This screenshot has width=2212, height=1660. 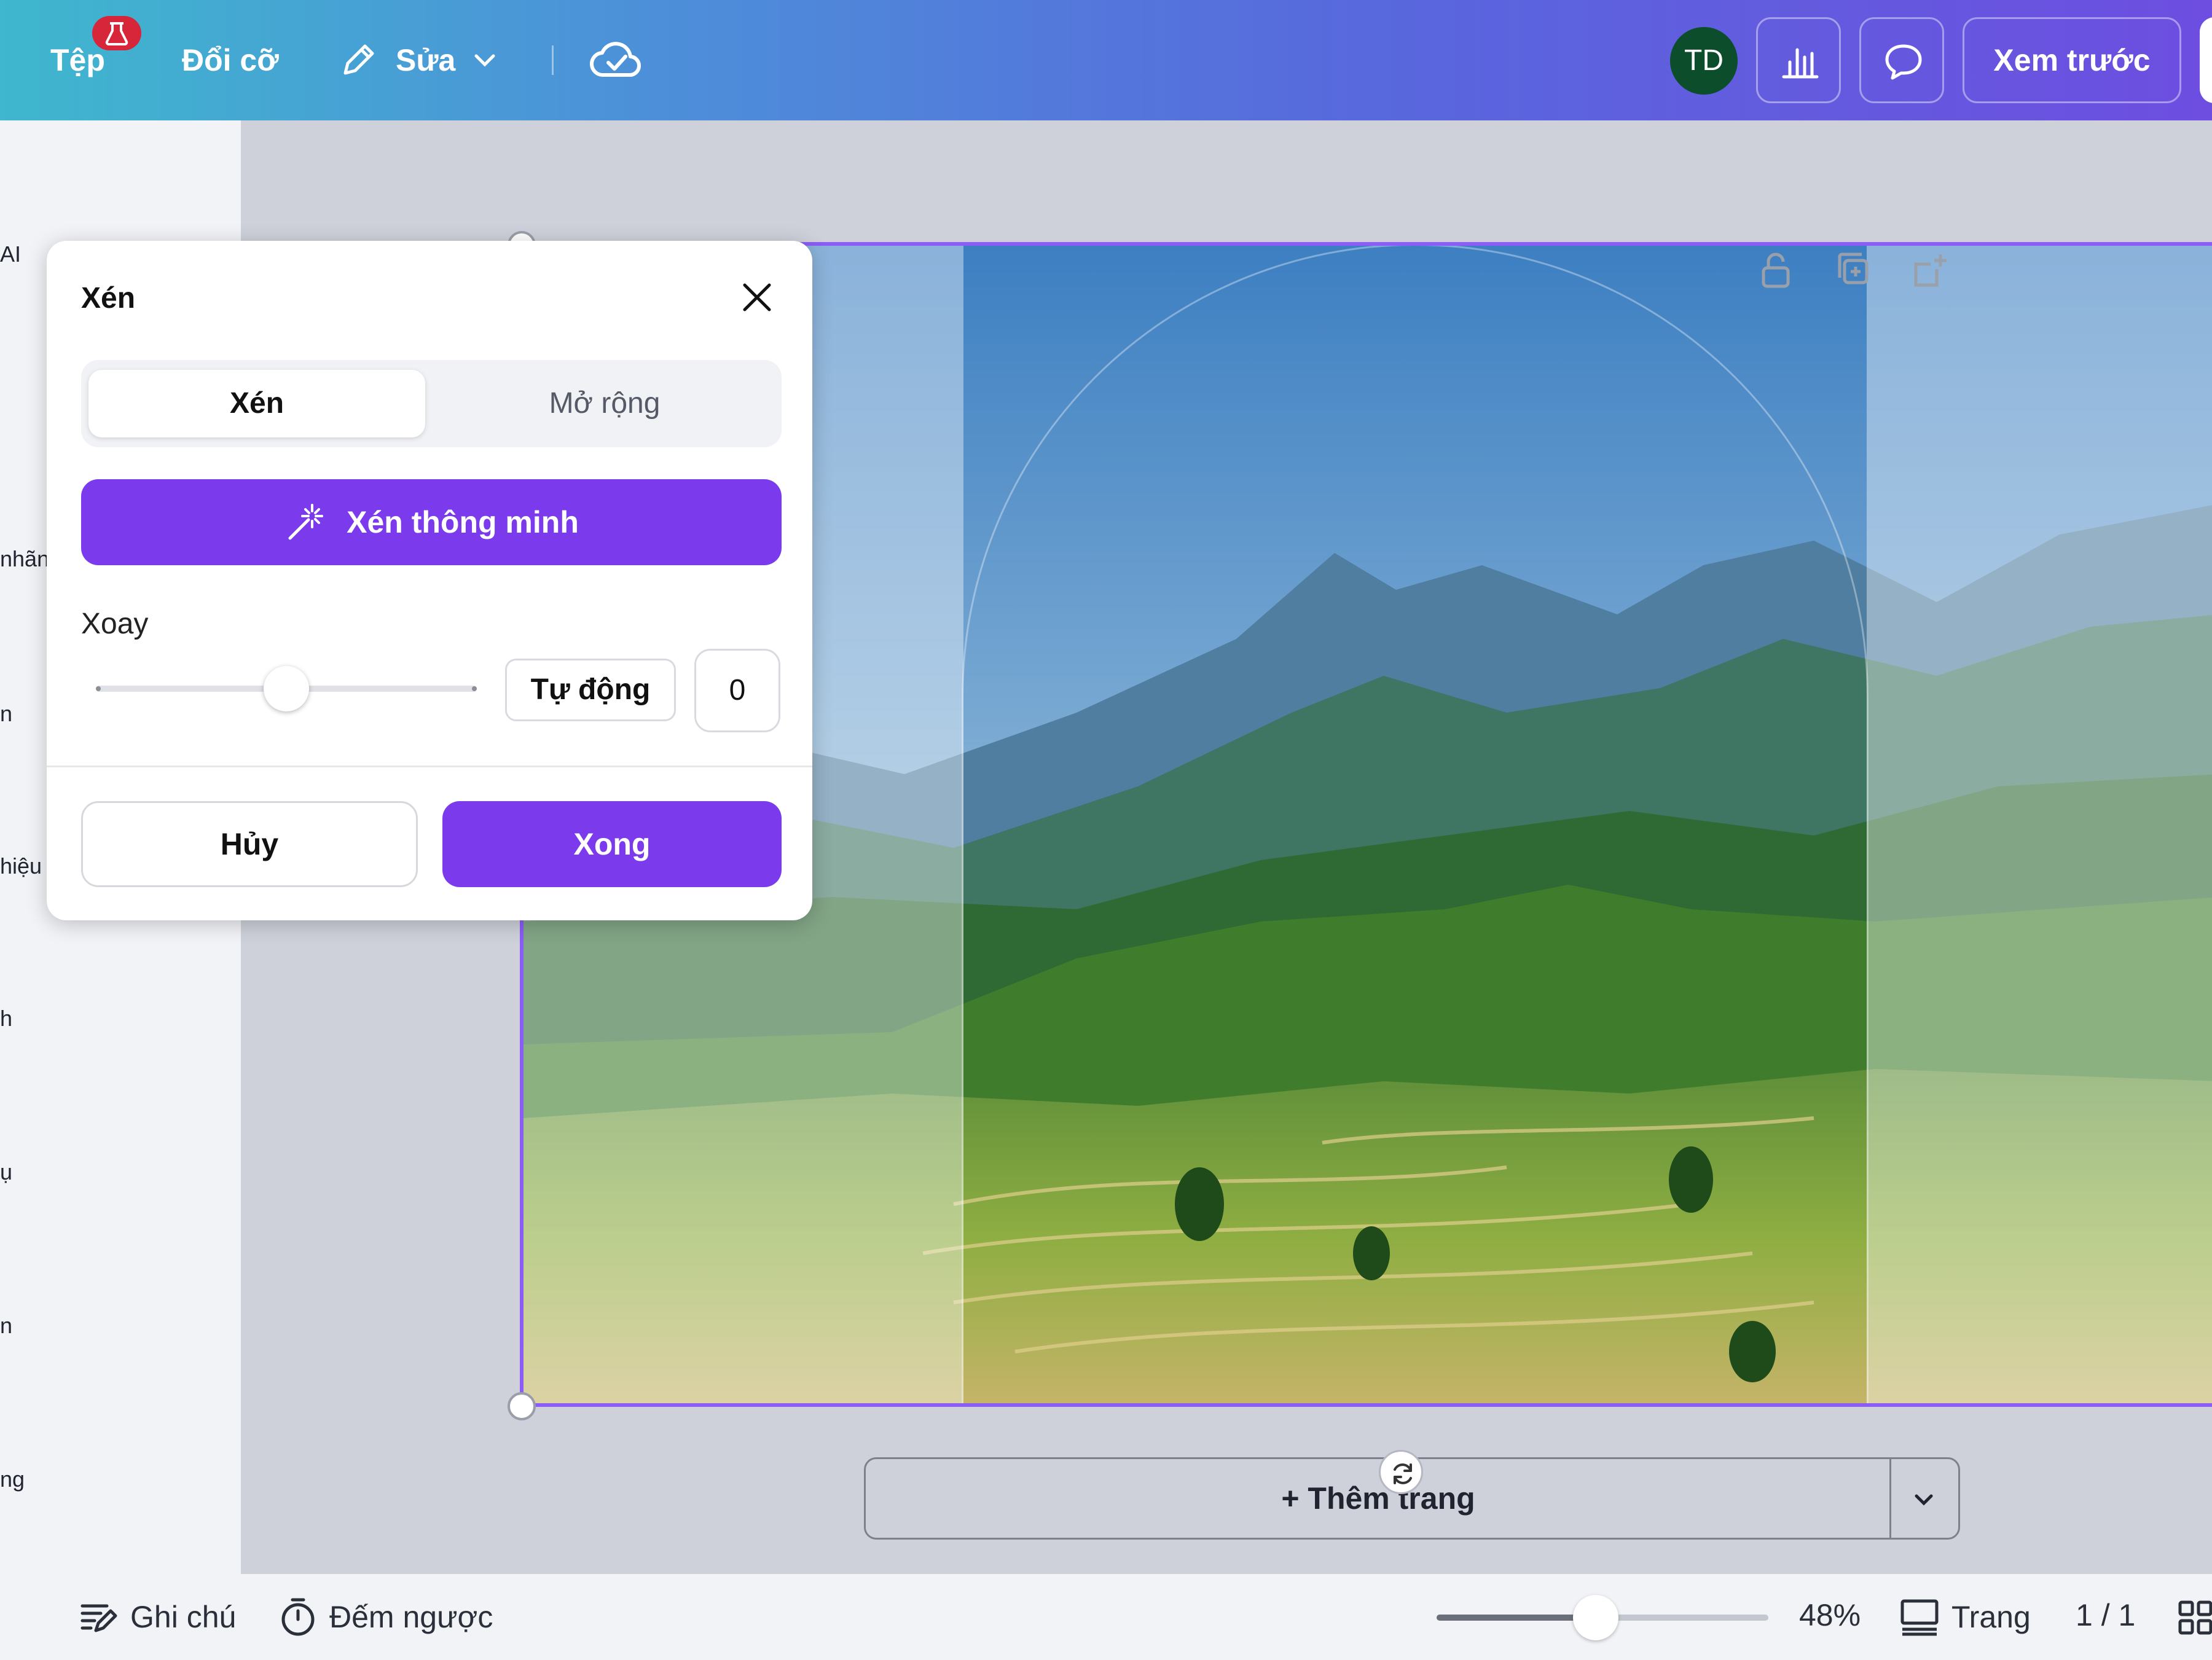 I want to click on side-label: AI, so click(x=10, y=254).